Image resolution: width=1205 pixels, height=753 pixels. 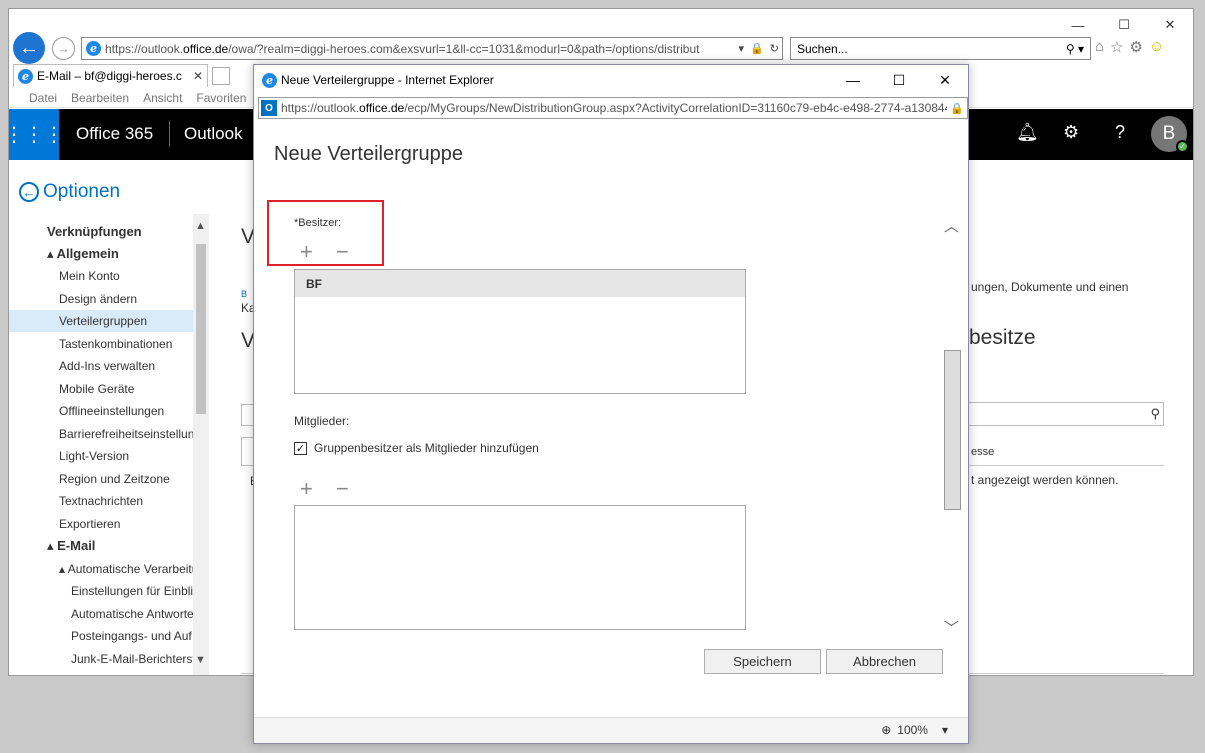 I want to click on sidebar-item-label: ▴ E-Mail, so click(x=71, y=545).